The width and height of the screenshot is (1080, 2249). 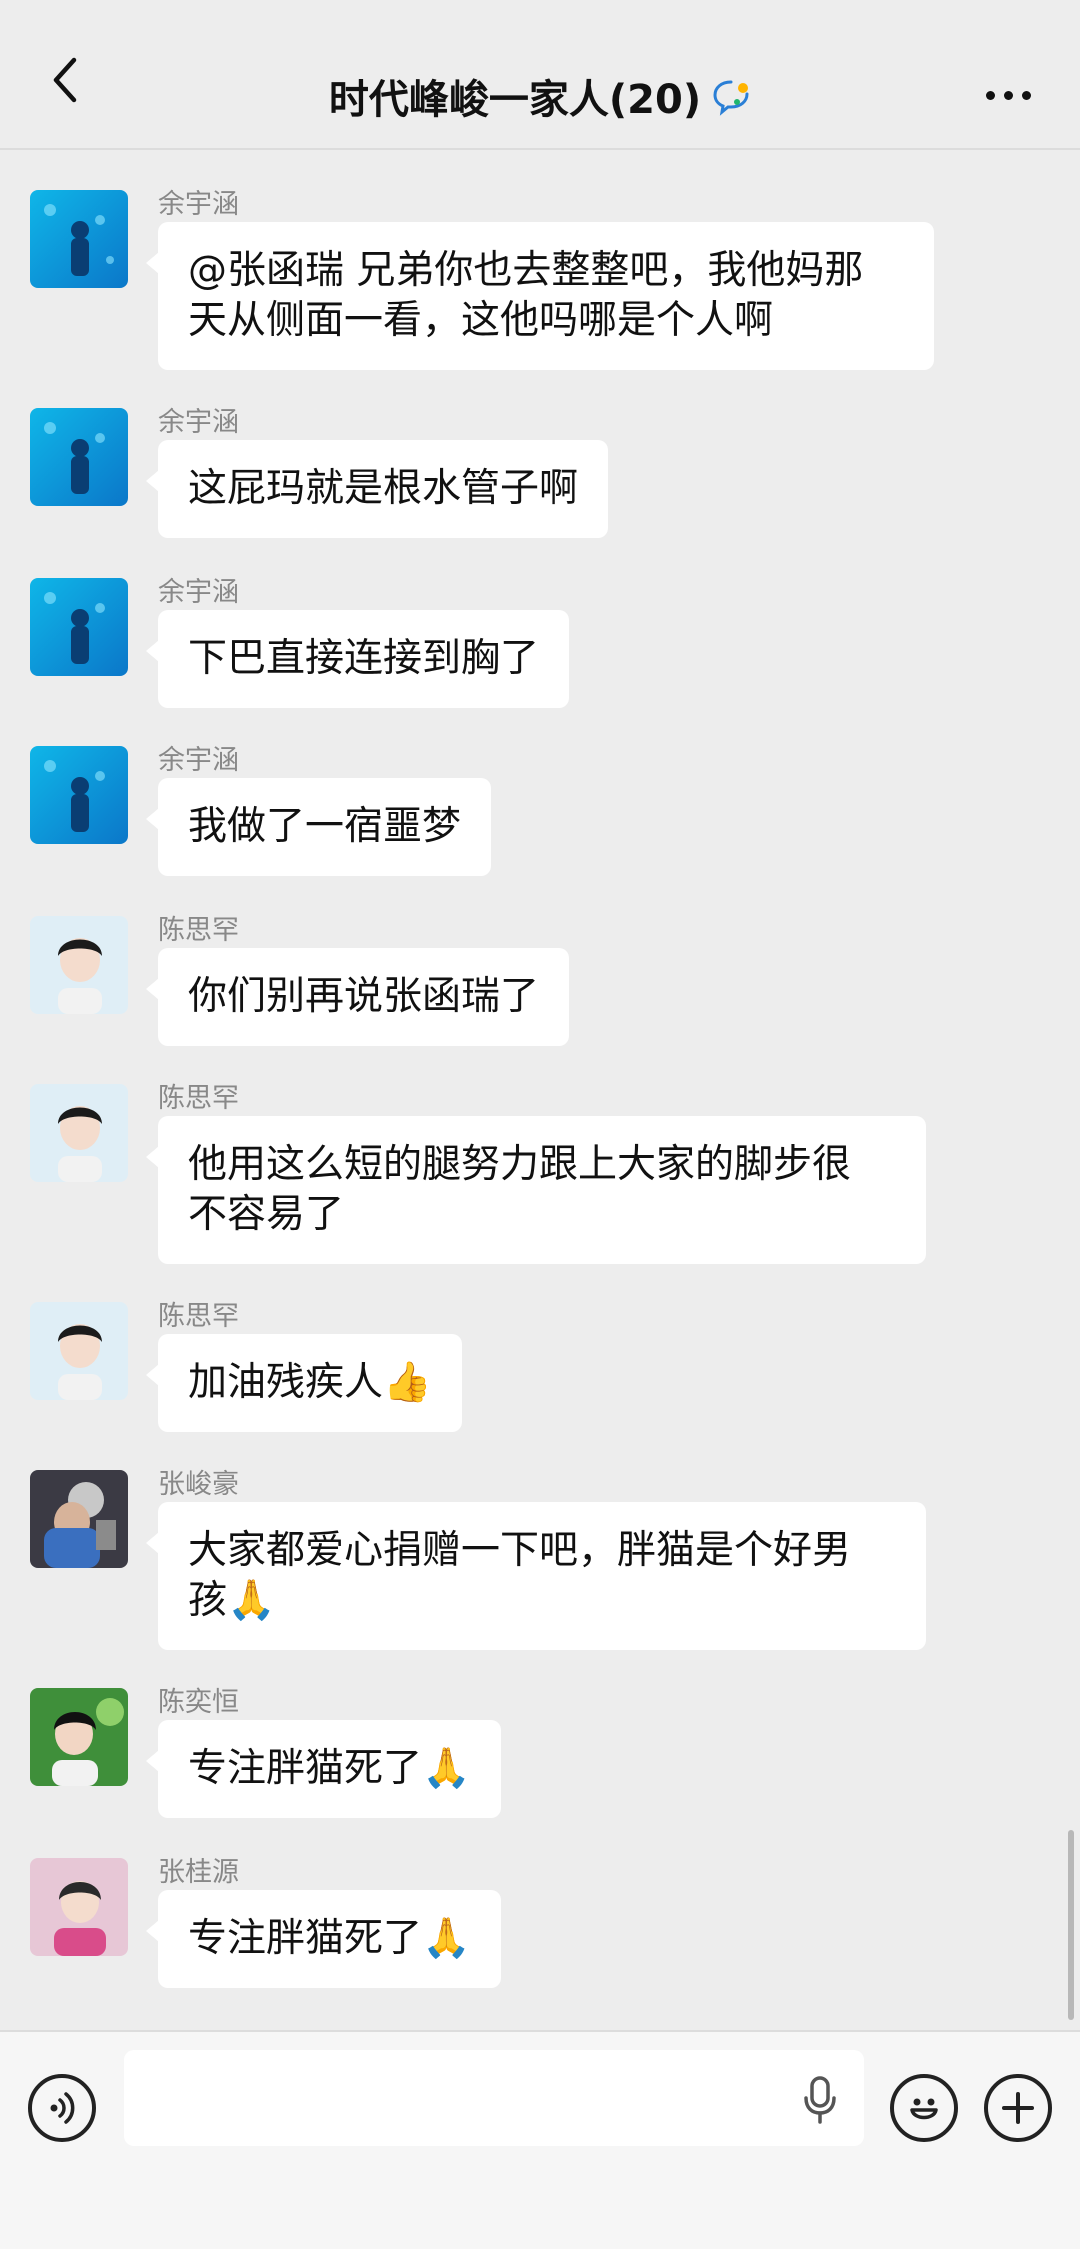 What do you see at coordinates (540, 296) in the screenshot?
I see `message-bubble: @张函瑞 兄弟你也去整整吧，我他妈那 天从侧面一看，这他吗哪是个人啊` at bounding box center [540, 296].